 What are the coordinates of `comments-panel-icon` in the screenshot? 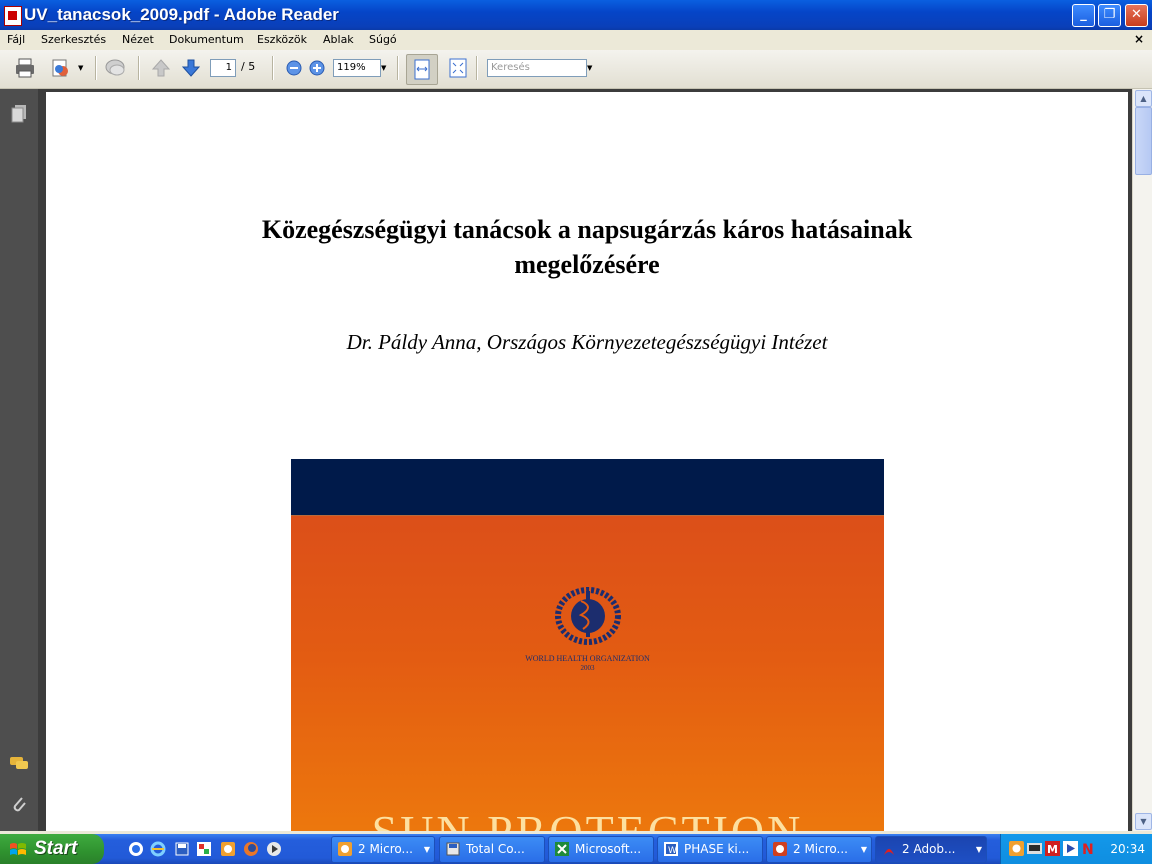 It's located at (19, 763).